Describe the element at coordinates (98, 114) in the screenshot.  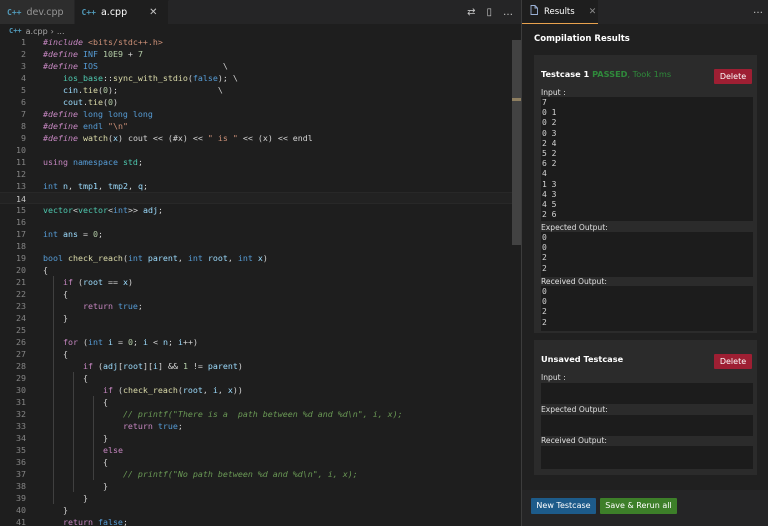
I see `line-source: #define long long long` at that location.